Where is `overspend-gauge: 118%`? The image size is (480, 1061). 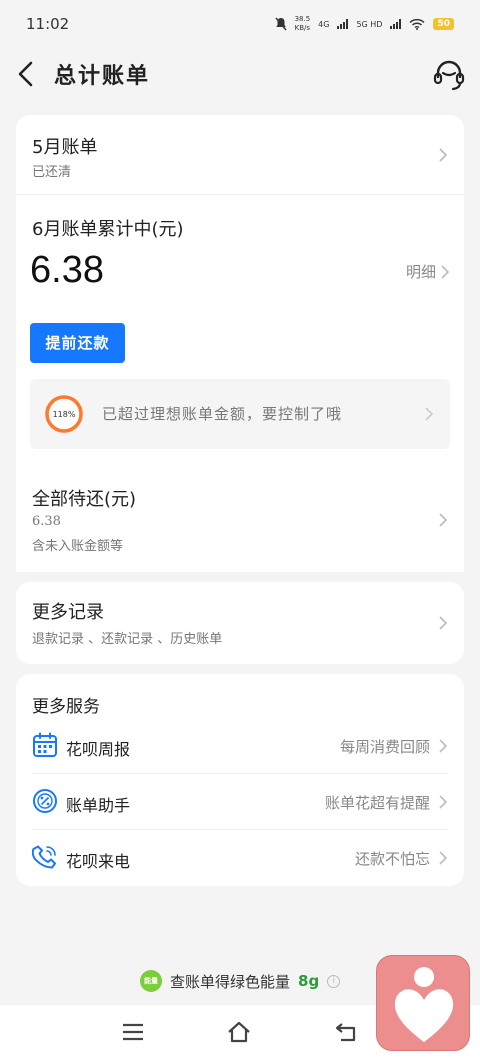
overspend-gauge: 118% is located at coordinates (64, 414).